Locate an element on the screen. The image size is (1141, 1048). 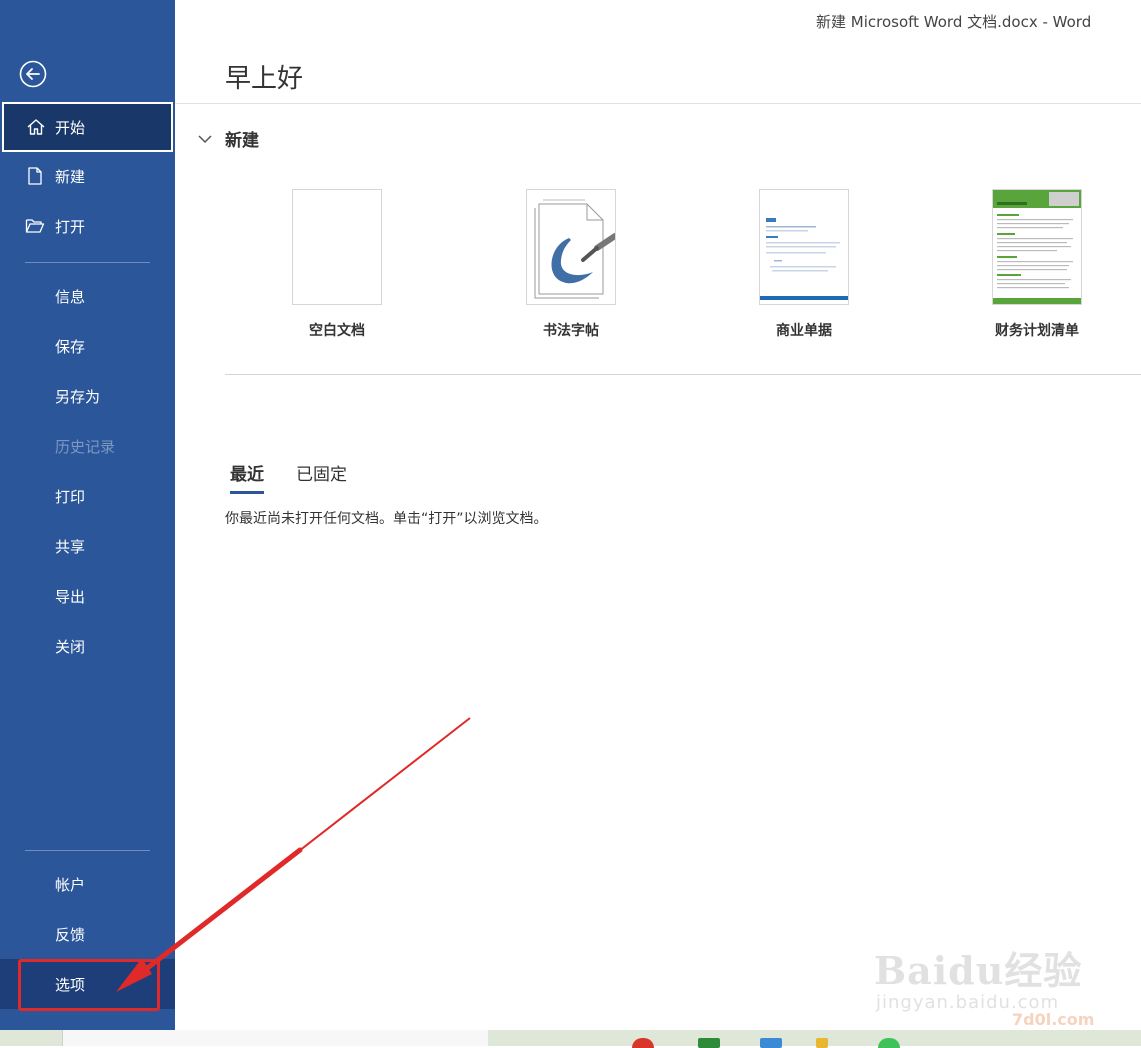
watermark: Baidu经验 jingyan.baidu.com 7d0l.com is located at coordinates (987, 980).